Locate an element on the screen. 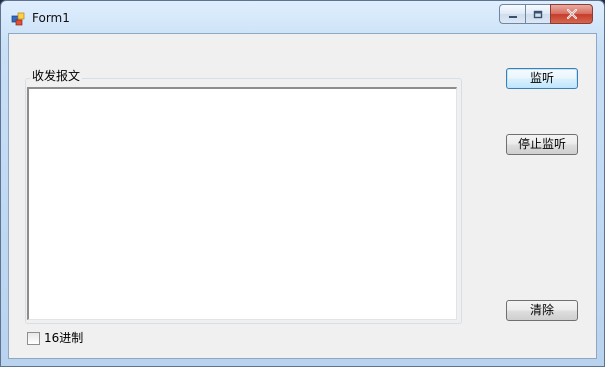  minimize-icon is located at coordinates (513, 14).